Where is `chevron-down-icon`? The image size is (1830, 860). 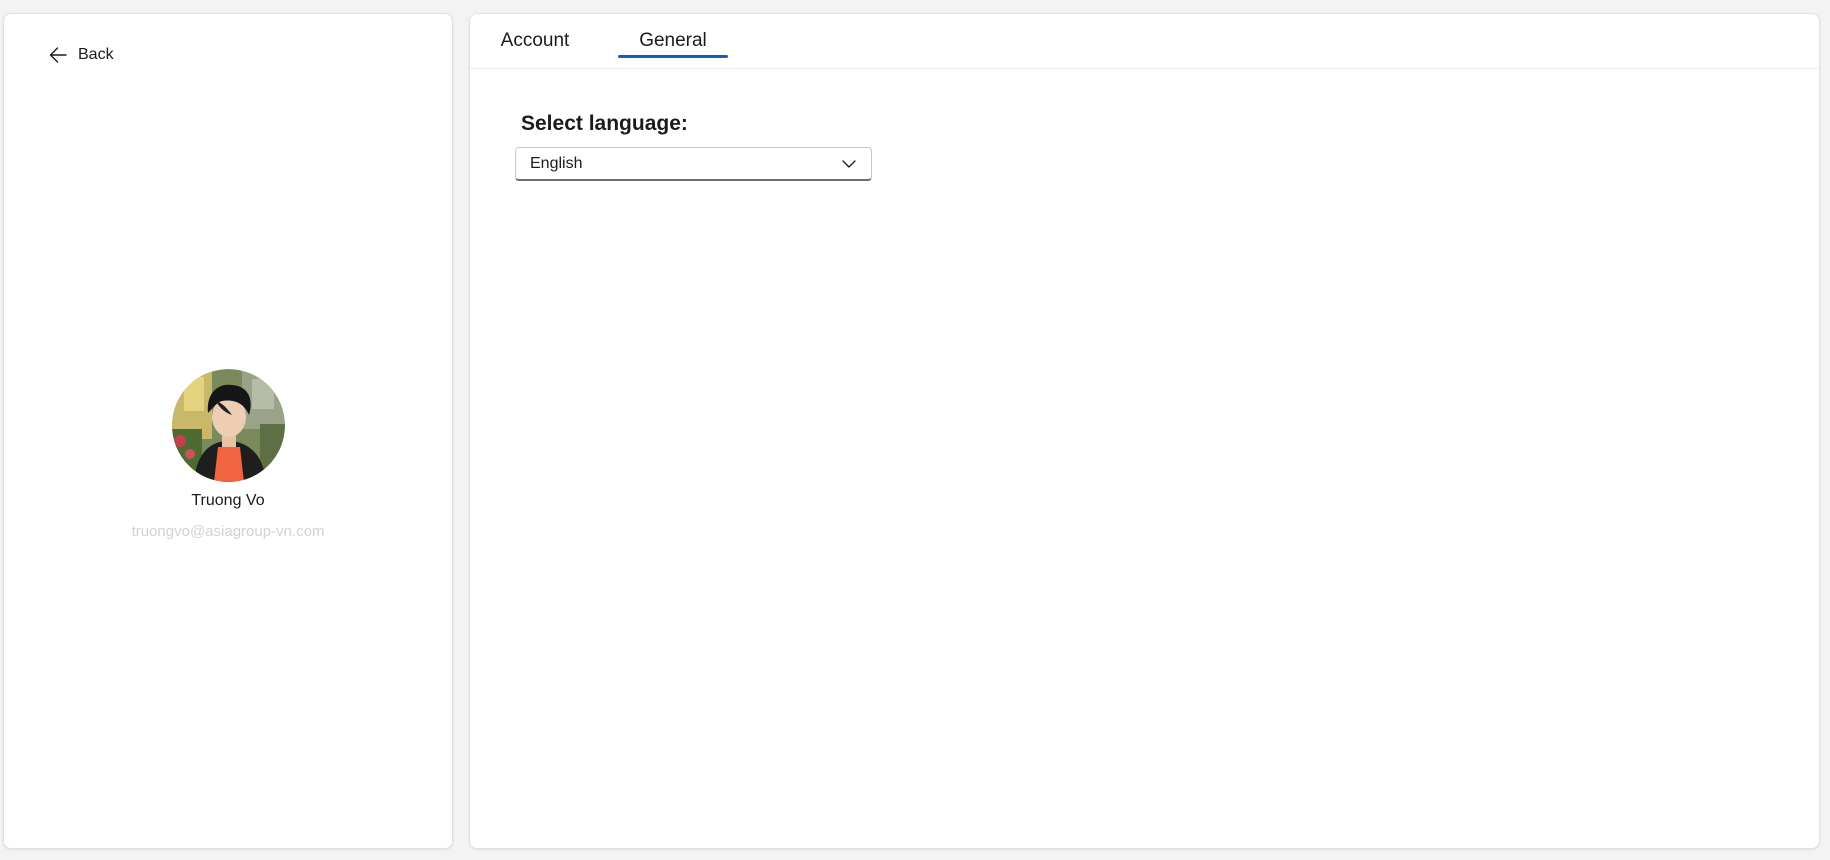 chevron-down-icon is located at coordinates (849, 163).